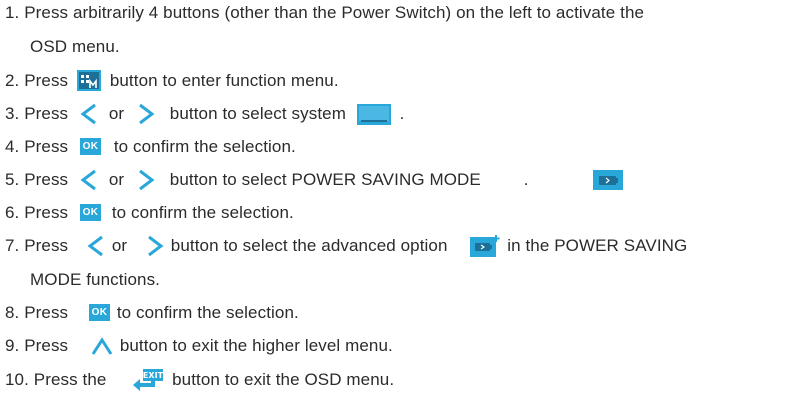  I want to click on step-6-text-b: to confirm the selection., so click(202, 212).